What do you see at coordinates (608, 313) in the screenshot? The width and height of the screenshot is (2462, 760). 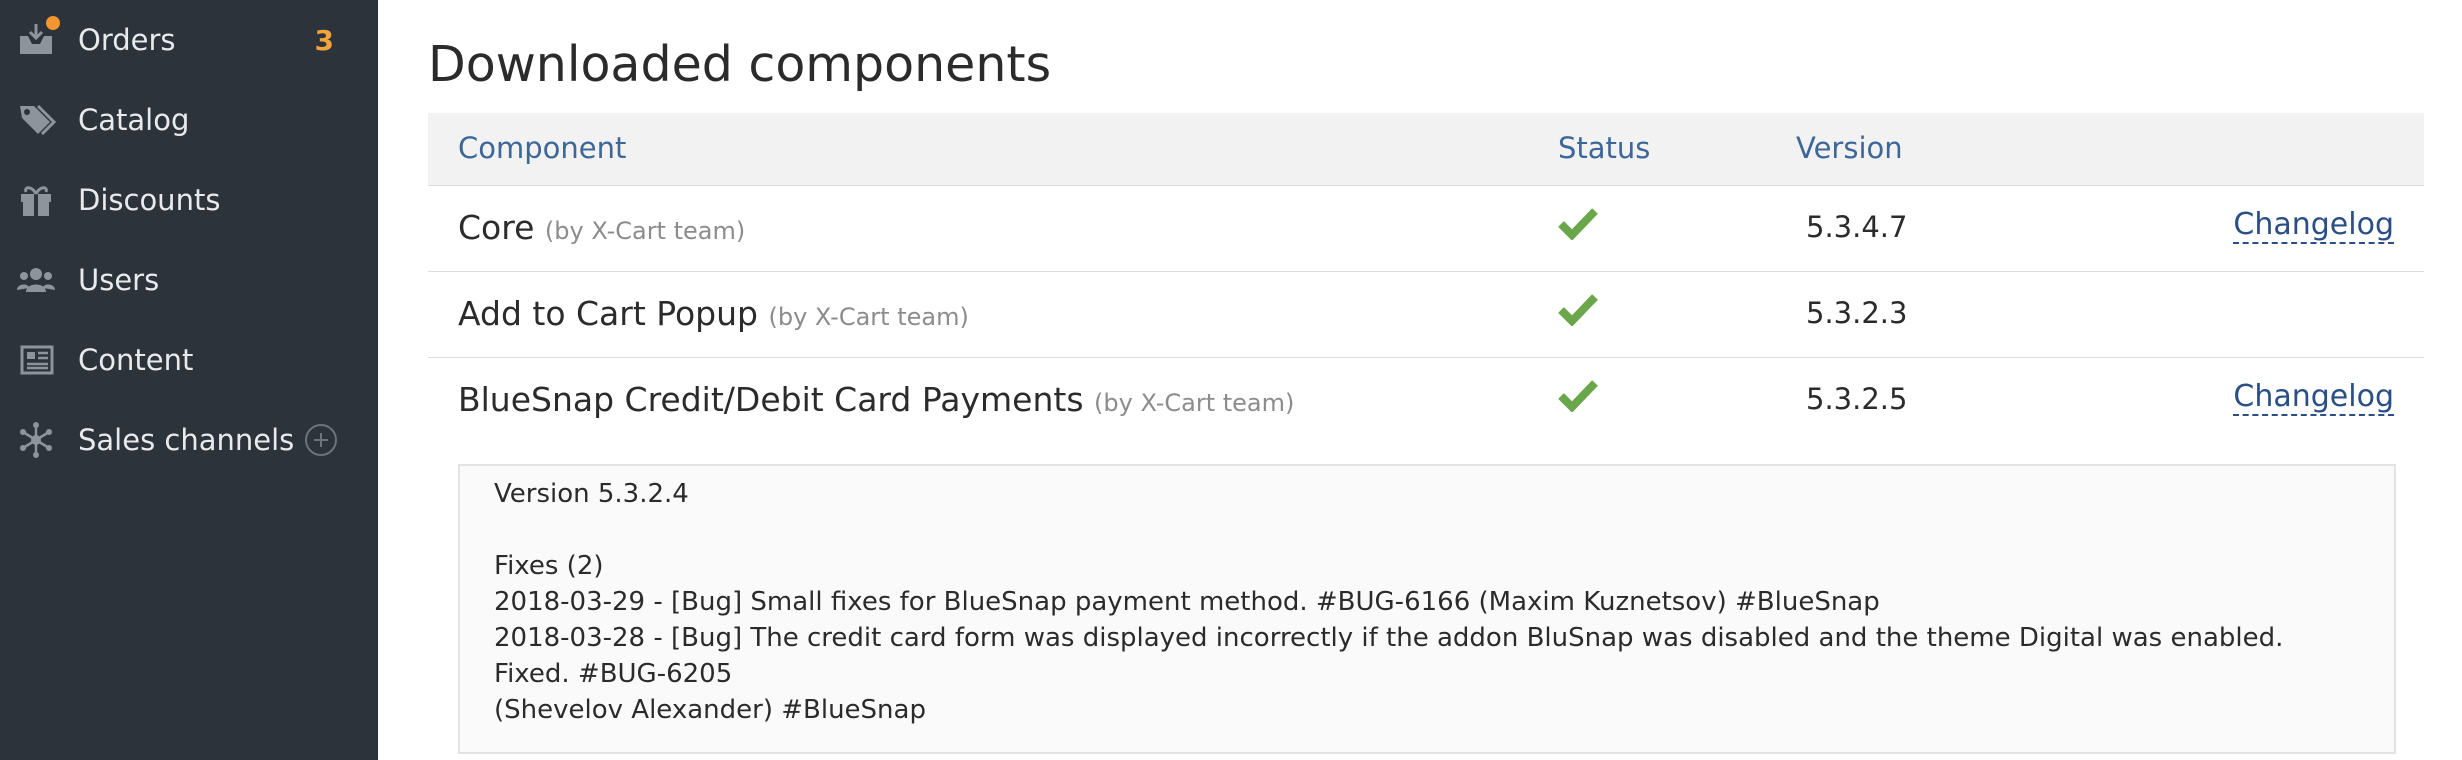 I see `component-name: Add to Cart Popup` at bounding box center [608, 313].